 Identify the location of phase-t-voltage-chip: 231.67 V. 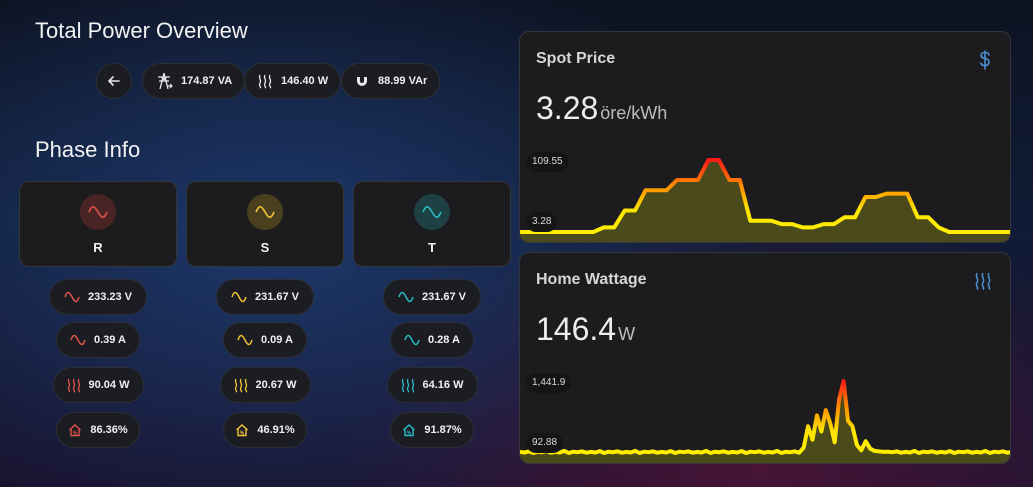
(432, 297).